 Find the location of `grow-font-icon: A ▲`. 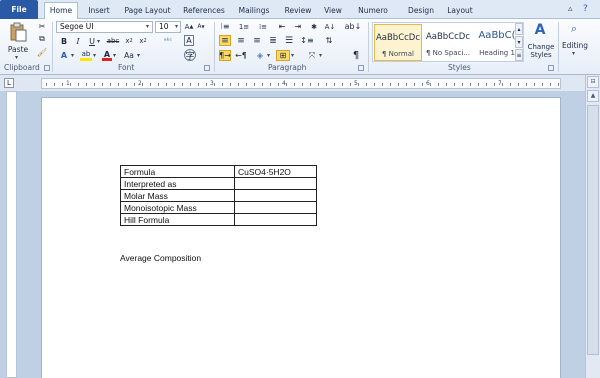

grow-font-icon: A ▲ is located at coordinates (189, 26).